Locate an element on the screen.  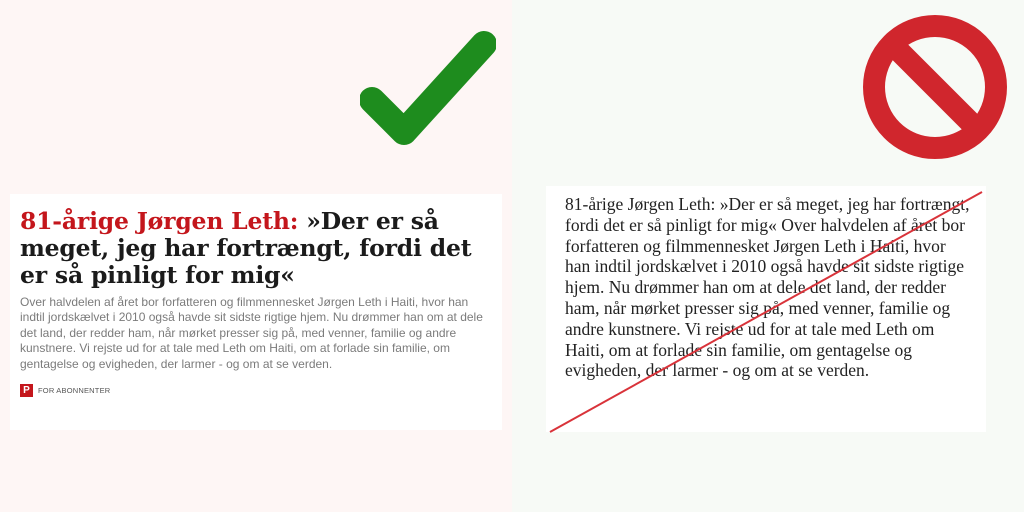
subscriber-badge: P FOR ABONNENTER is located at coordinates (256, 391).